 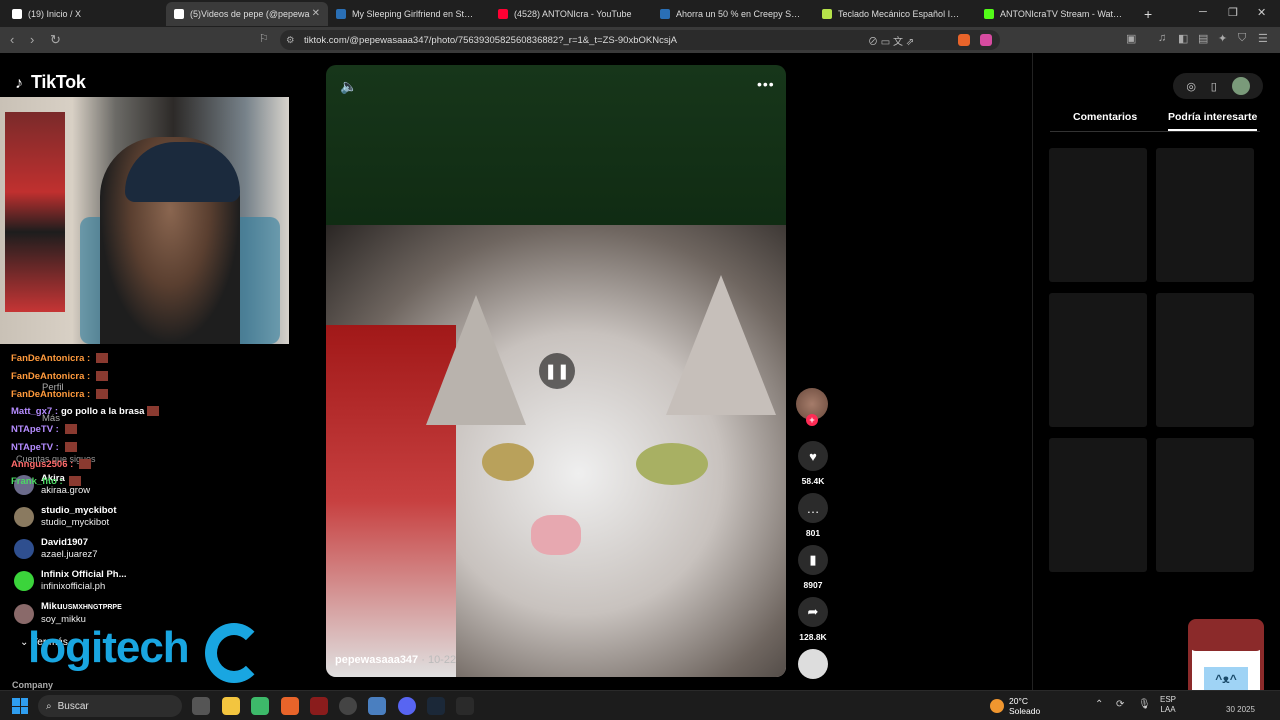 What do you see at coordinates (110, 706) in the screenshot?
I see `taskbar-search: ⌕ Buscar` at bounding box center [110, 706].